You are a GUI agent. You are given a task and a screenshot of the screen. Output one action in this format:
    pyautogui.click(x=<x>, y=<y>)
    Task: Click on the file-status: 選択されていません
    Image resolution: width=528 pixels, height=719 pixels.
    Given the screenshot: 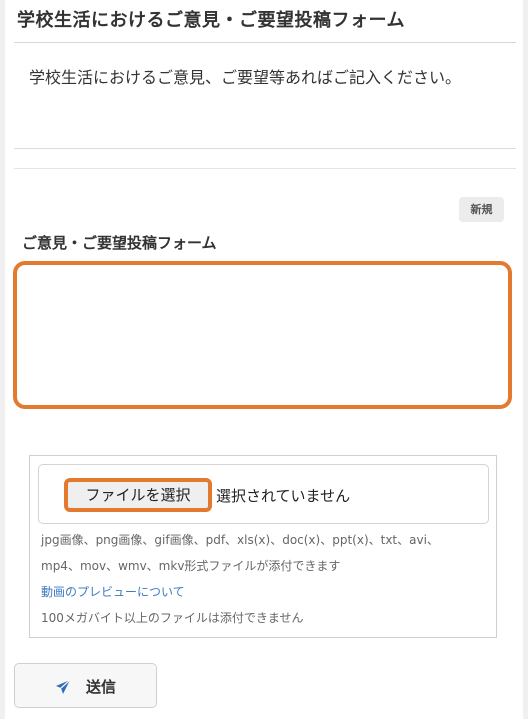 What is the action you would take?
    pyautogui.click(x=283, y=496)
    